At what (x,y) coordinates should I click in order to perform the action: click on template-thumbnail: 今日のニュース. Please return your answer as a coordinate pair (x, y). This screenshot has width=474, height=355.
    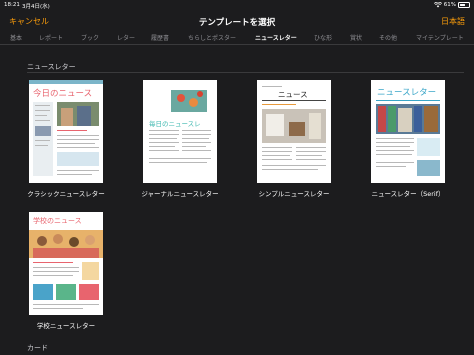
    Looking at the image, I should click on (66, 131).